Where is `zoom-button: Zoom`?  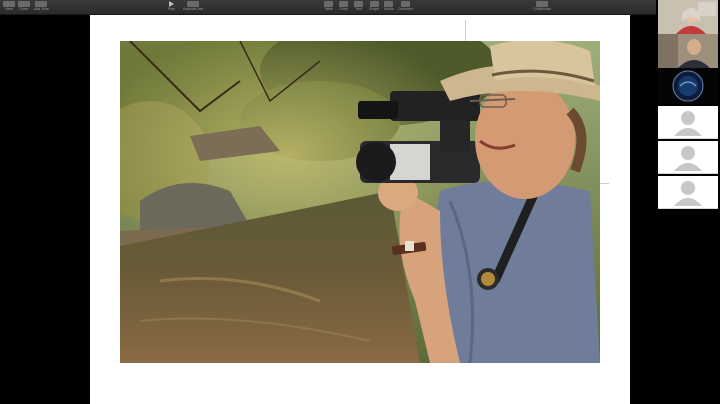
zoom-button: Zoom is located at coordinates (24, 7).